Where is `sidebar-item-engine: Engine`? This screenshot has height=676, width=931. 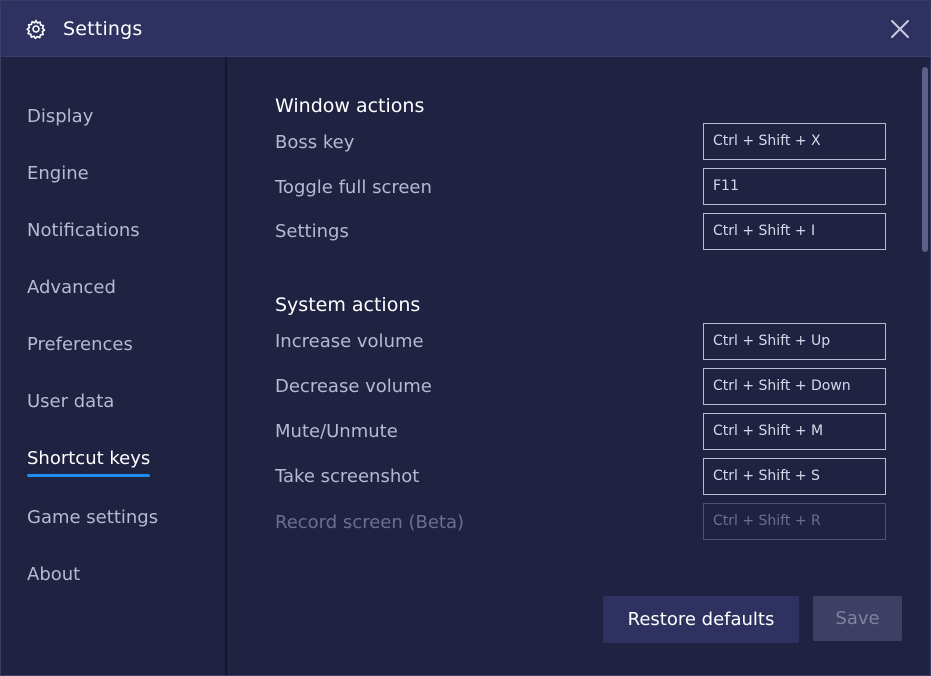 sidebar-item-engine: Engine is located at coordinates (58, 173).